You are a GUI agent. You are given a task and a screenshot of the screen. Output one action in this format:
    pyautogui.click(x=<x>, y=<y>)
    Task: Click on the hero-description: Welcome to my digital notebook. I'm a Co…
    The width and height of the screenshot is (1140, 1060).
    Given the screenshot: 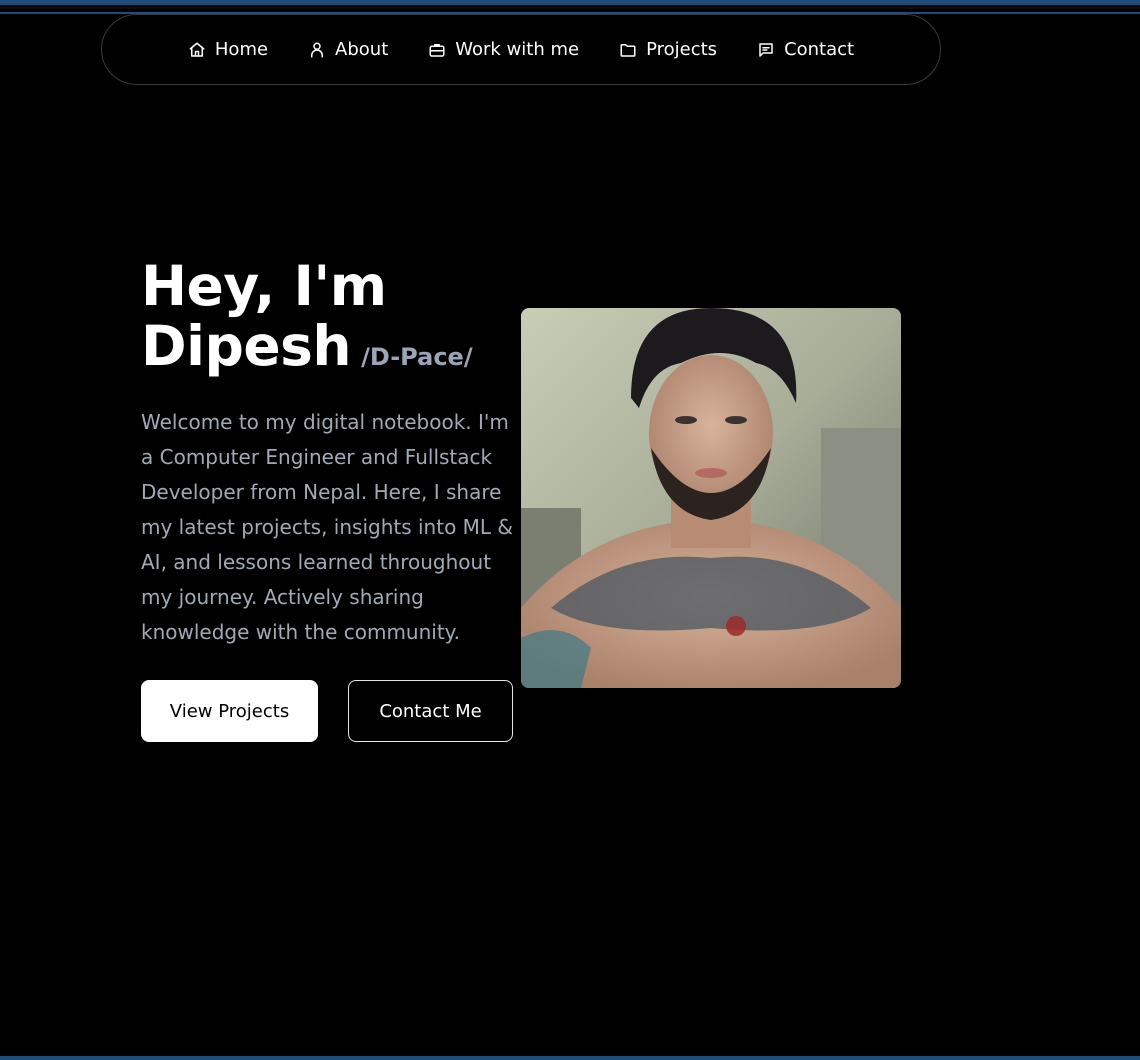 What is the action you would take?
    pyautogui.click(x=327, y=527)
    